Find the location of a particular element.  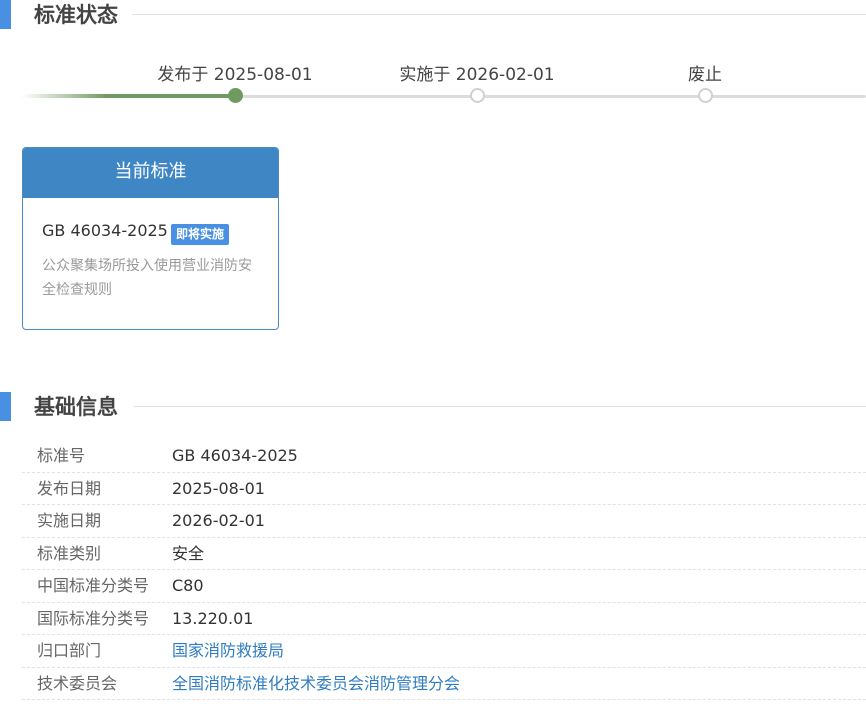

info-label: 标准号 is located at coordinates (61, 455).